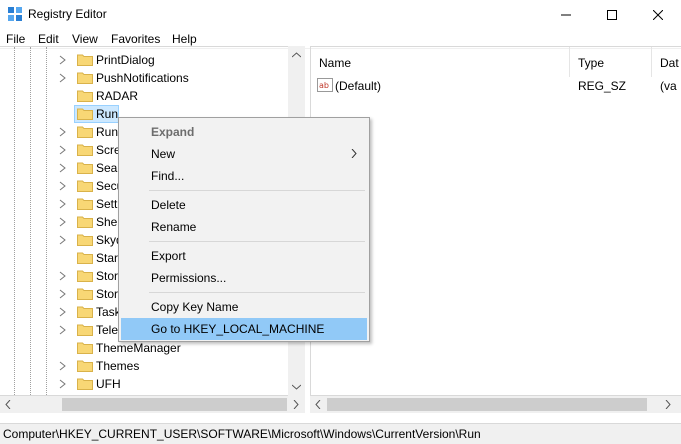  What do you see at coordinates (85, 39) in the screenshot?
I see `menu-view: View` at bounding box center [85, 39].